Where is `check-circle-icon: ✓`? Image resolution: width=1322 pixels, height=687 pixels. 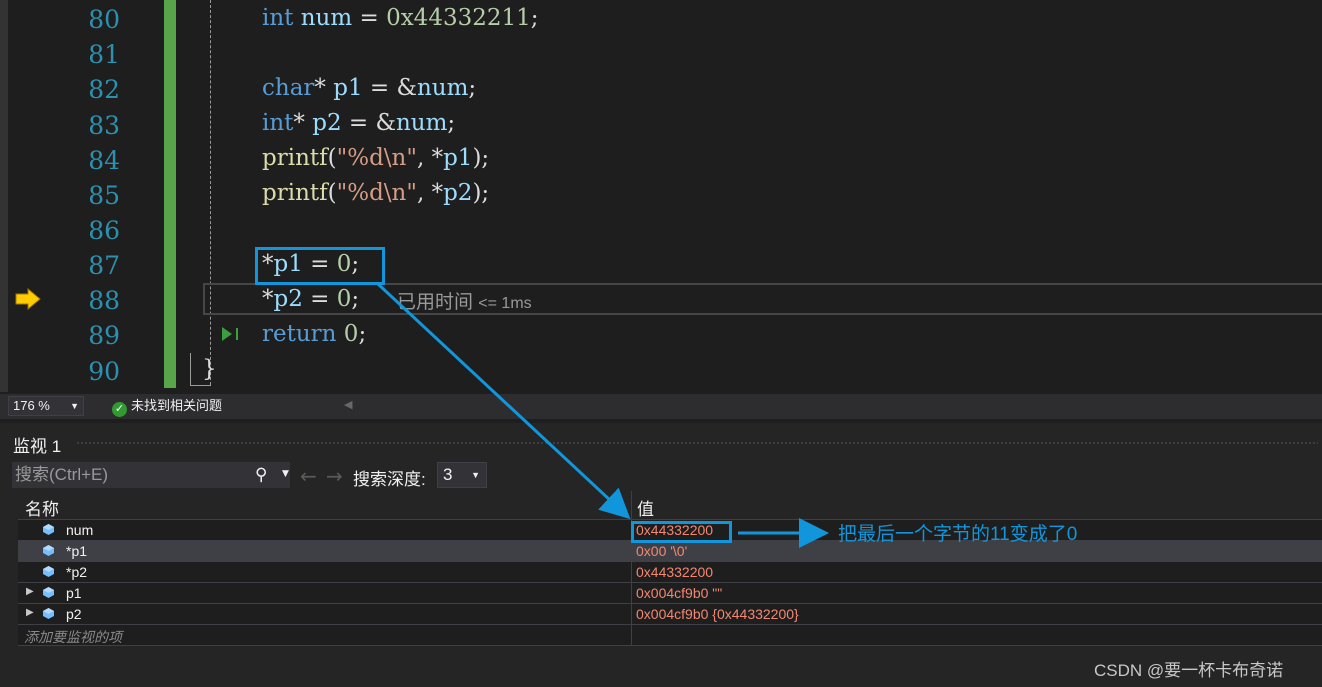
check-circle-icon: ✓ is located at coordinates (119, 409).